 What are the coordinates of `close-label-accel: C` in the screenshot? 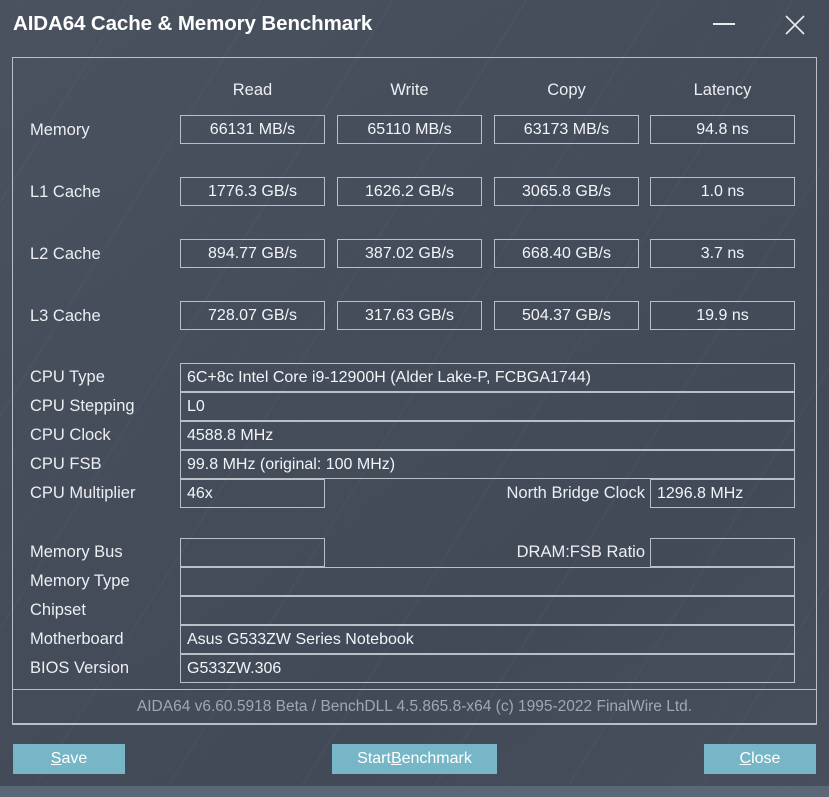 It's located at (745, 758).